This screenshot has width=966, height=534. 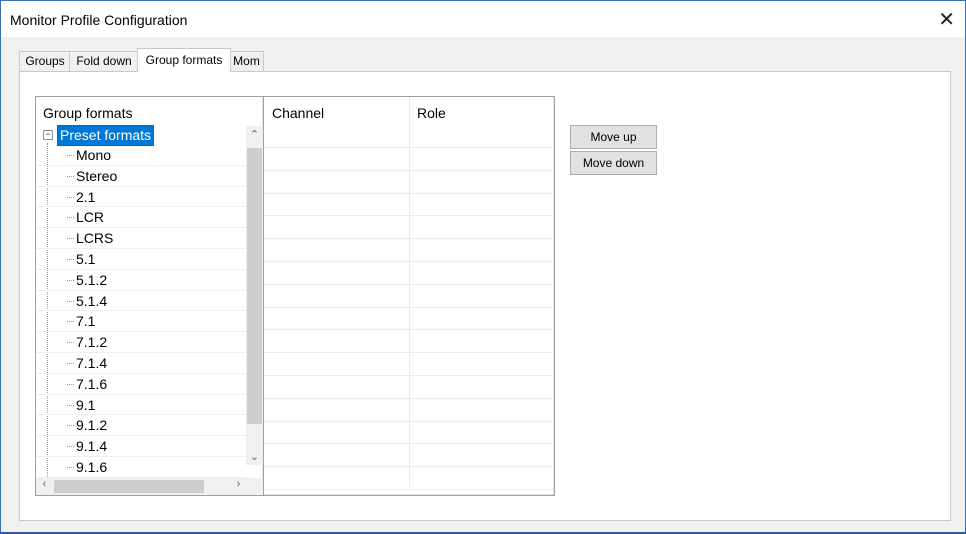 I want to click on tree-item-label: 5.1.4, so click(x=92, y=300).